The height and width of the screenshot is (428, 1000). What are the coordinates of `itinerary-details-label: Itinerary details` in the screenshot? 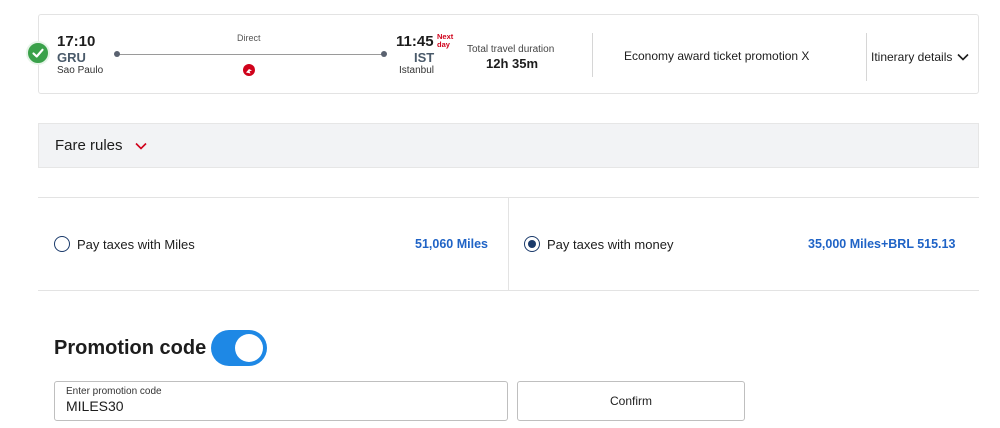 It's located at (912, 57).